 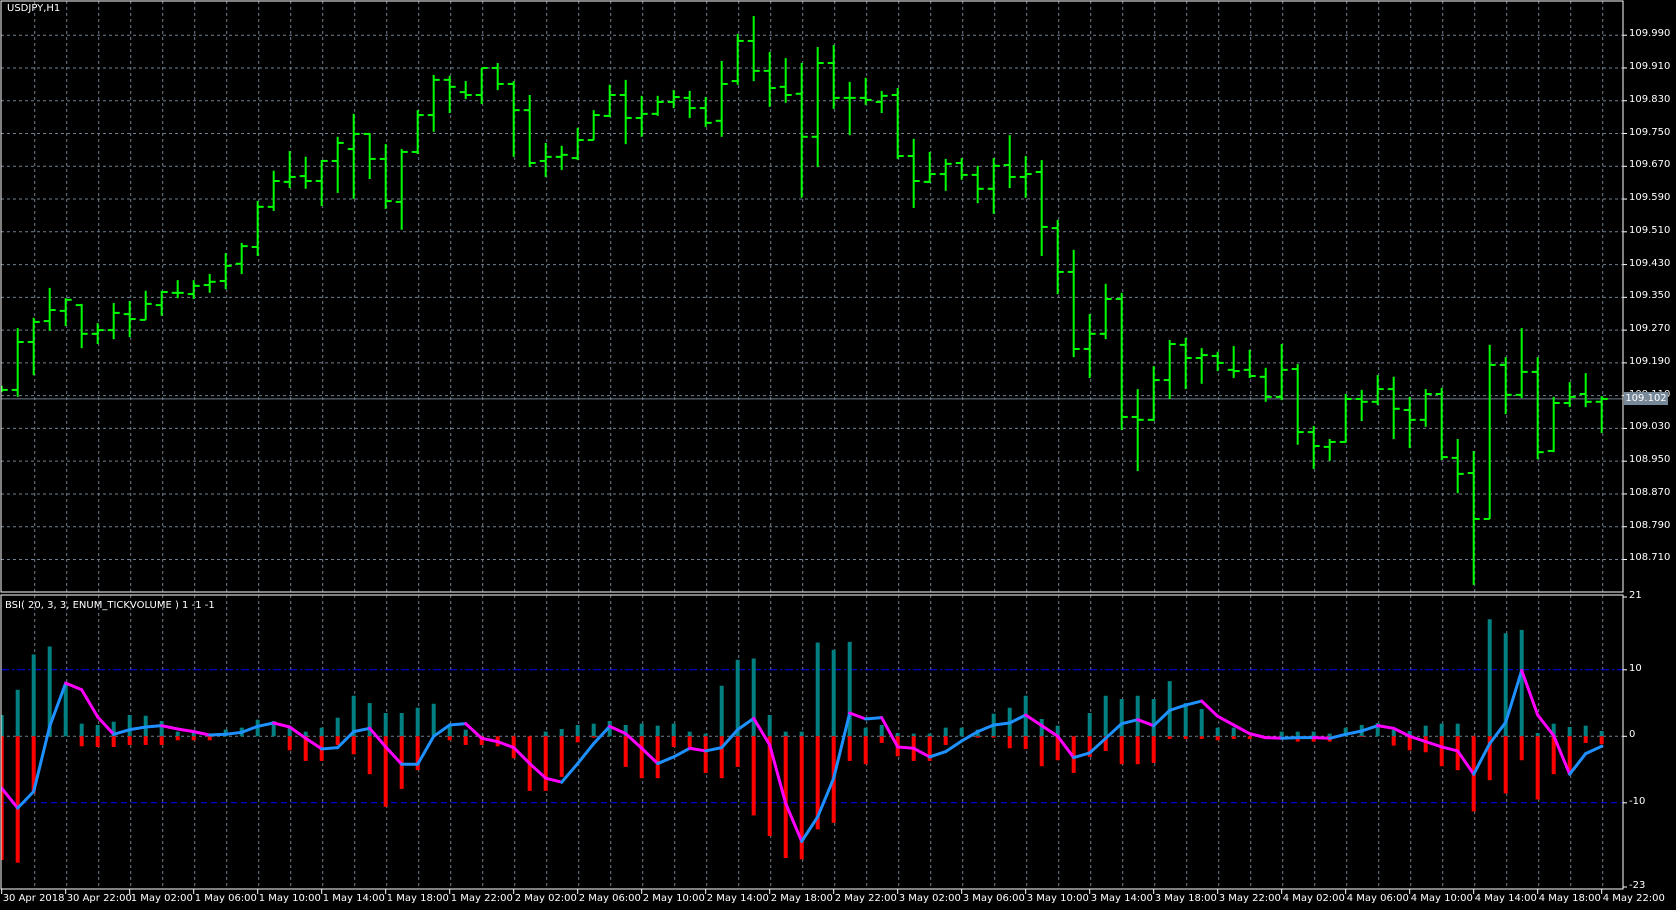 I want to click on indicator-tick-label: 21, so click(x=1635, y=595).